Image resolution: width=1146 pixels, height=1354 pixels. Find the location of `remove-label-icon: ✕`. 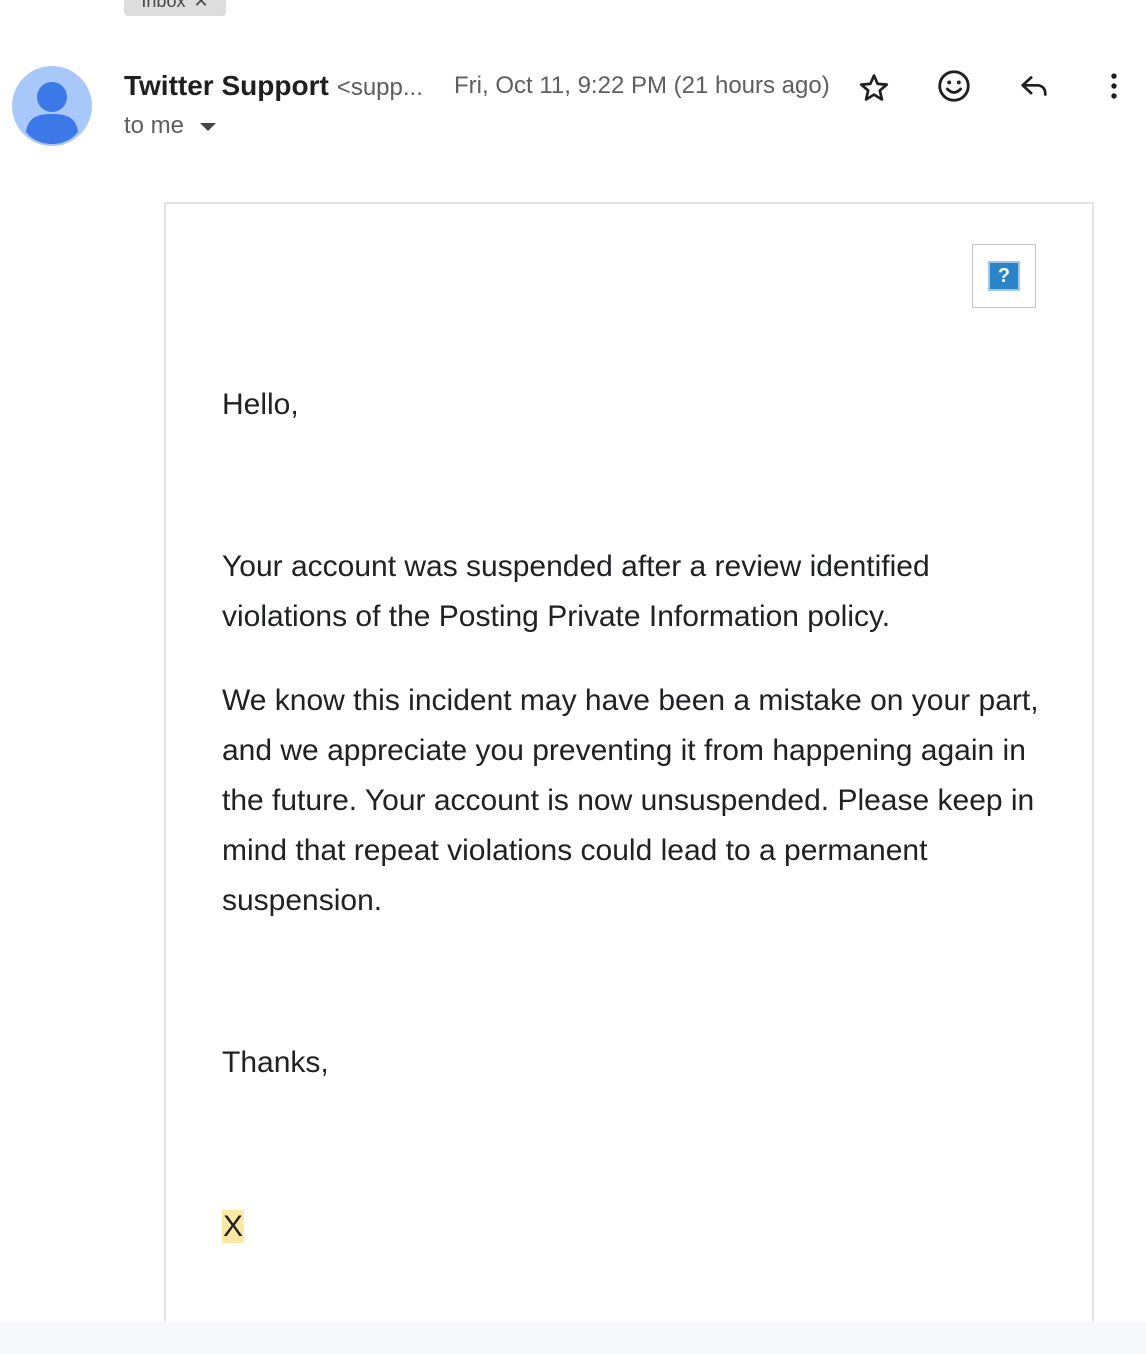

remove-label-icon: ✕ is located at coordinates (200, 6).